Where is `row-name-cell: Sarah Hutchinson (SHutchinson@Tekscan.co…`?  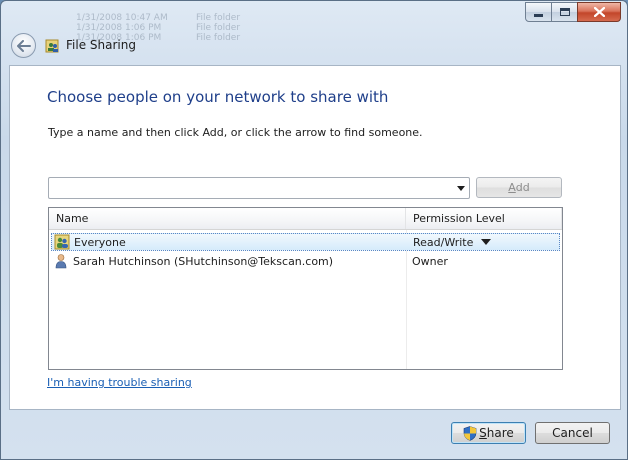
row-name-cell: Sarah Hutchinson (SHutchinson@Tekscan.co… is located at coordinates (228, 261).